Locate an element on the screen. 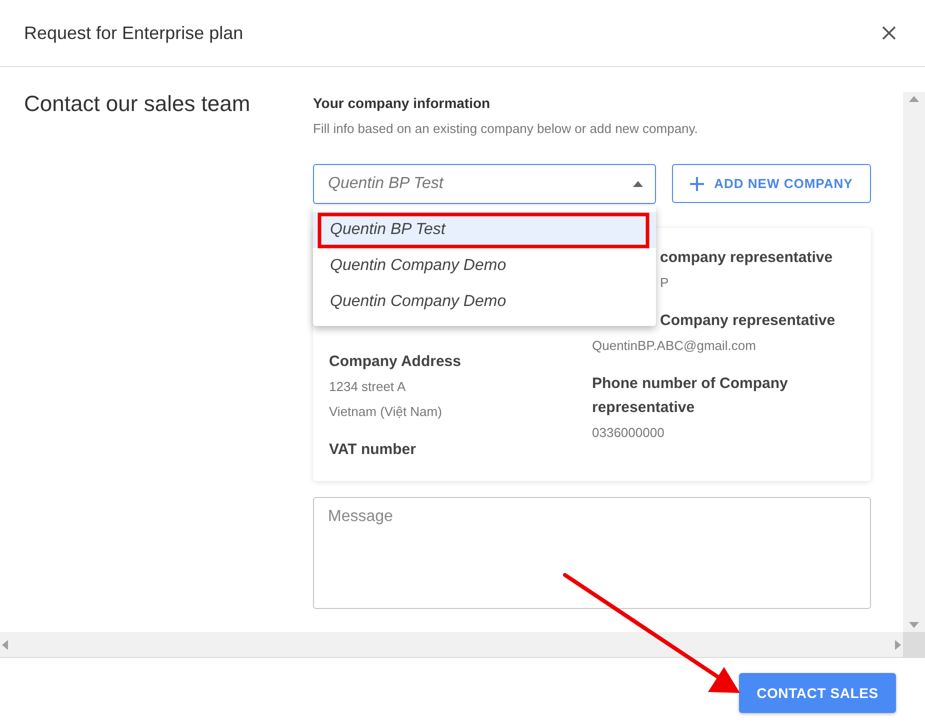 This screenshot has height=727, width=925. section-title: Your company information is located at coordinates (401, 103).